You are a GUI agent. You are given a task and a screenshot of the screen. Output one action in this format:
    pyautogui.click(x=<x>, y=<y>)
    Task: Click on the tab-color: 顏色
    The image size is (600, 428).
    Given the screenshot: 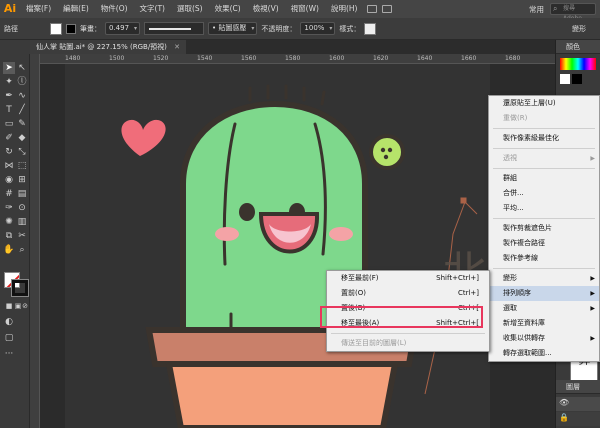 What is the action you would take?
    pyautogui.click(x=578, y=47)
    